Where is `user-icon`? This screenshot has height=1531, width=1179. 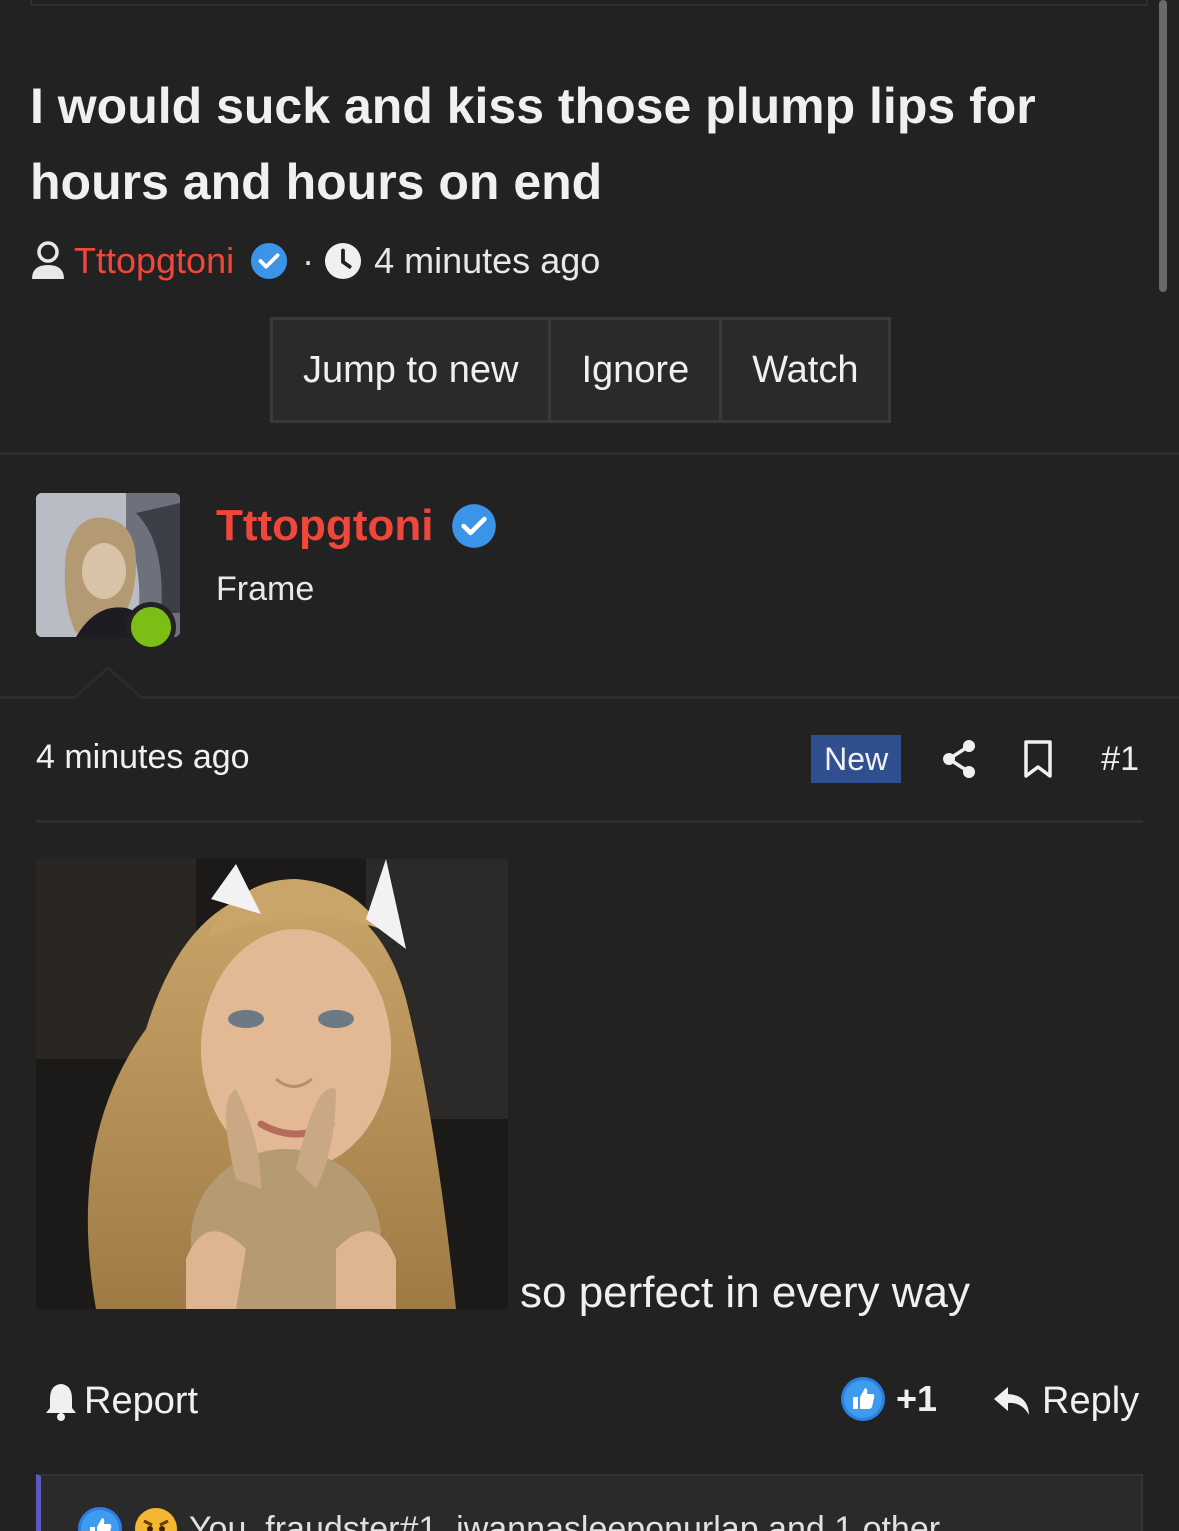 user-icon is located at coordinates (48, 260).